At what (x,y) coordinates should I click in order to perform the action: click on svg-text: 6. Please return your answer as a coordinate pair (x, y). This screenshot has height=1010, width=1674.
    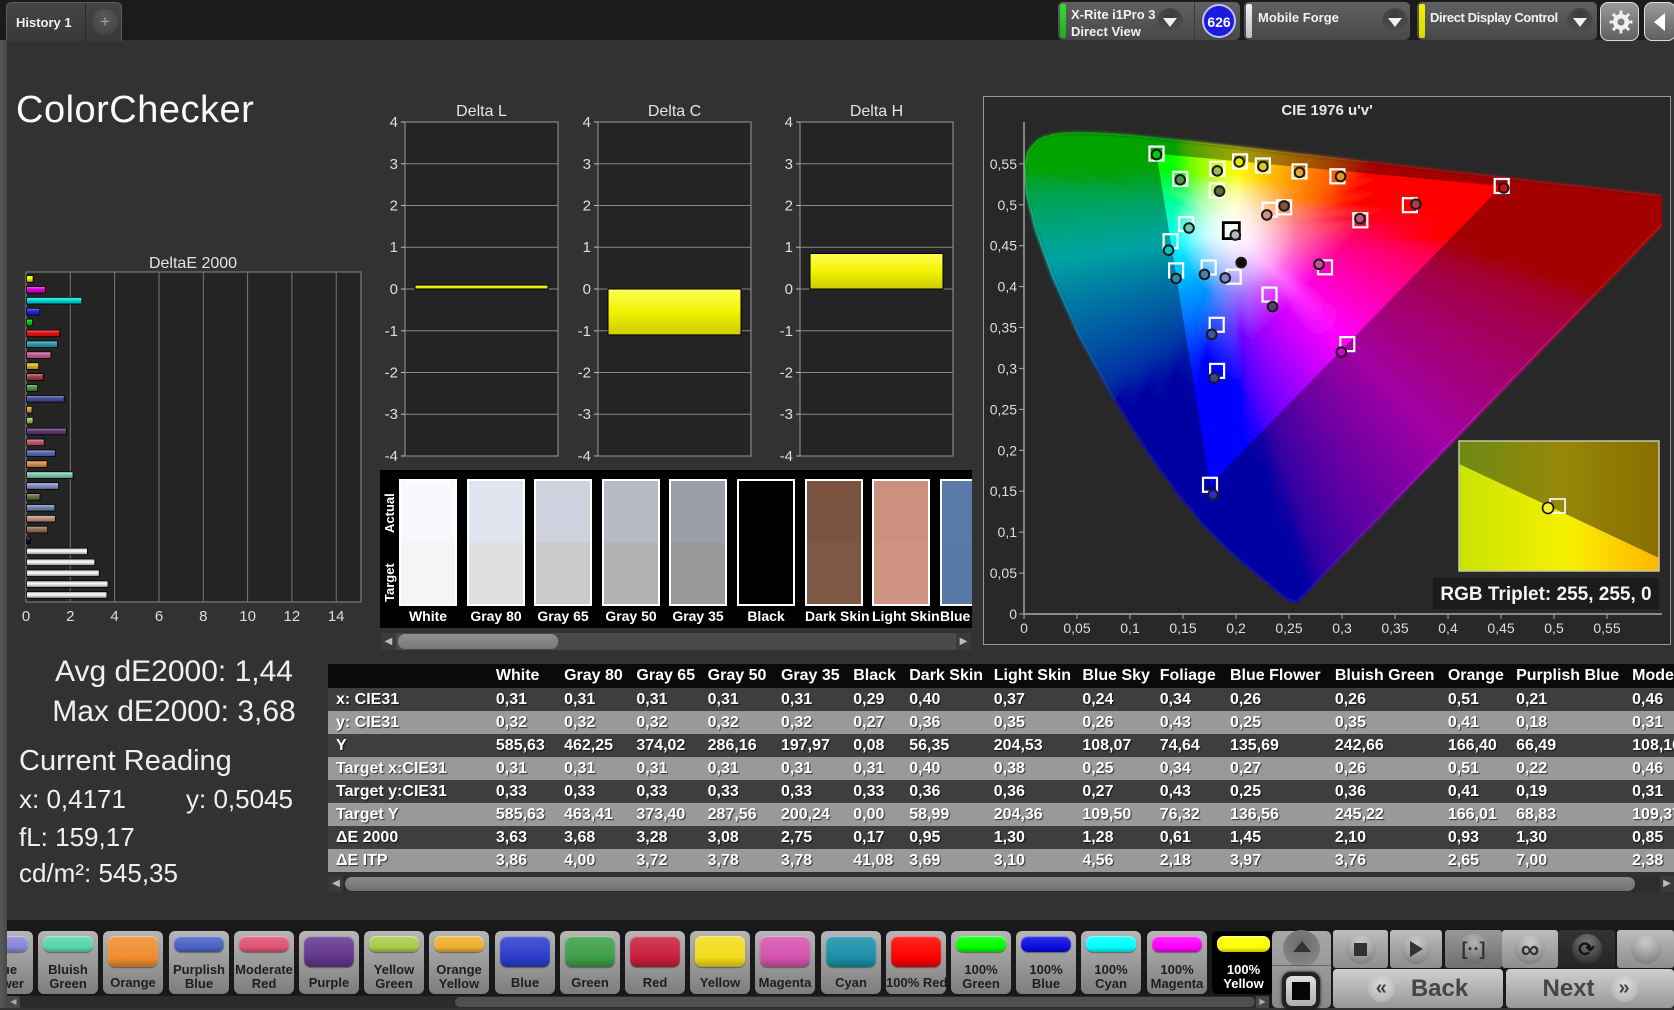
    Looking at the image, I should click on (159, 616).